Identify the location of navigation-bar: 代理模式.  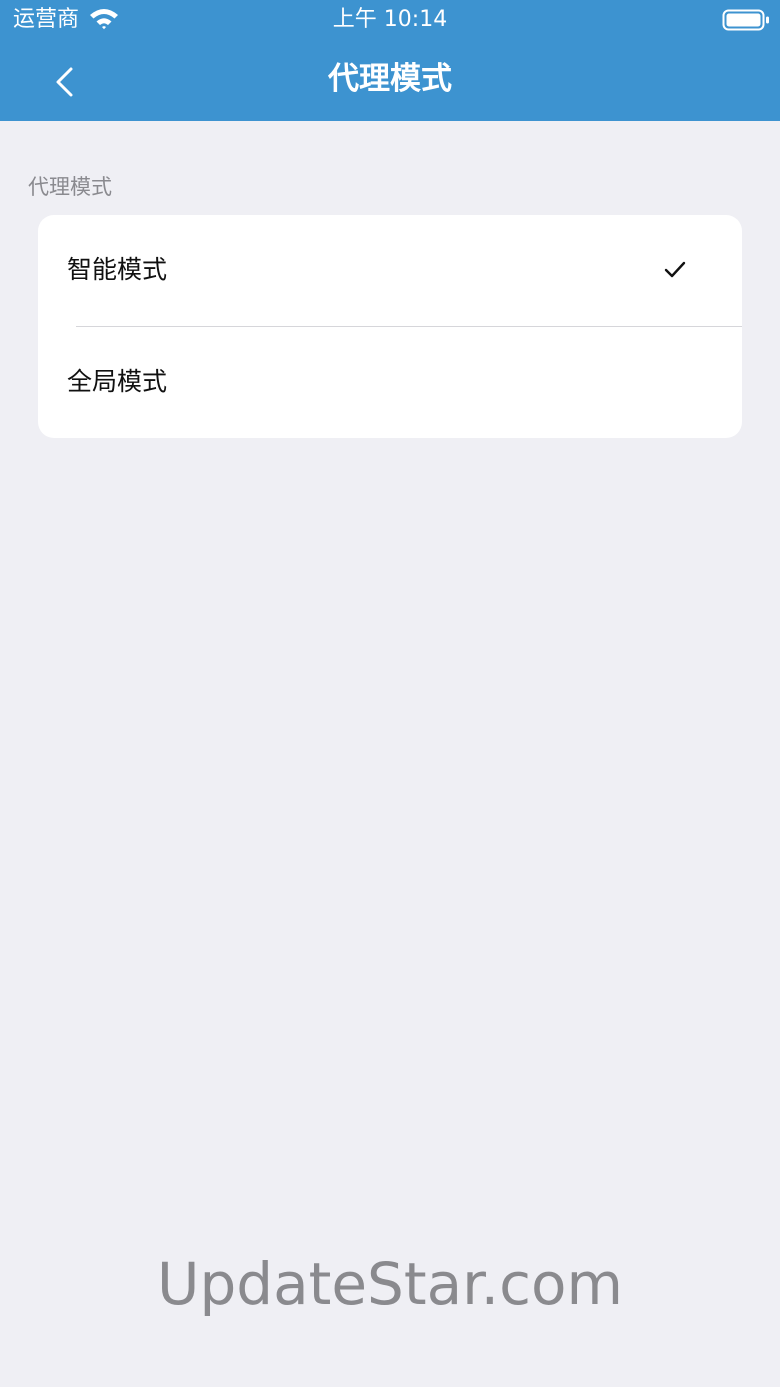
(390, 80).